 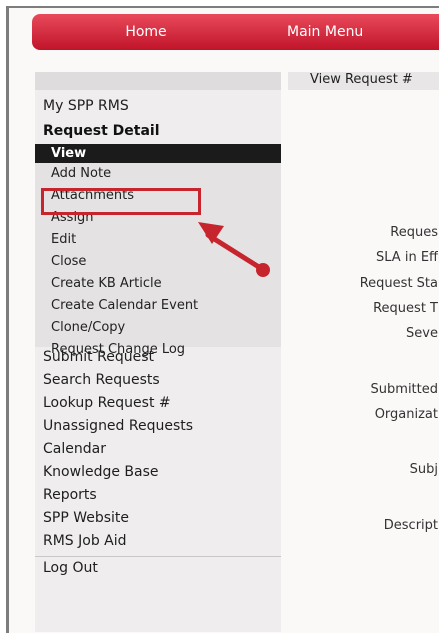 I want to click on field-label-request: Reques, so click(x=414, y=232).